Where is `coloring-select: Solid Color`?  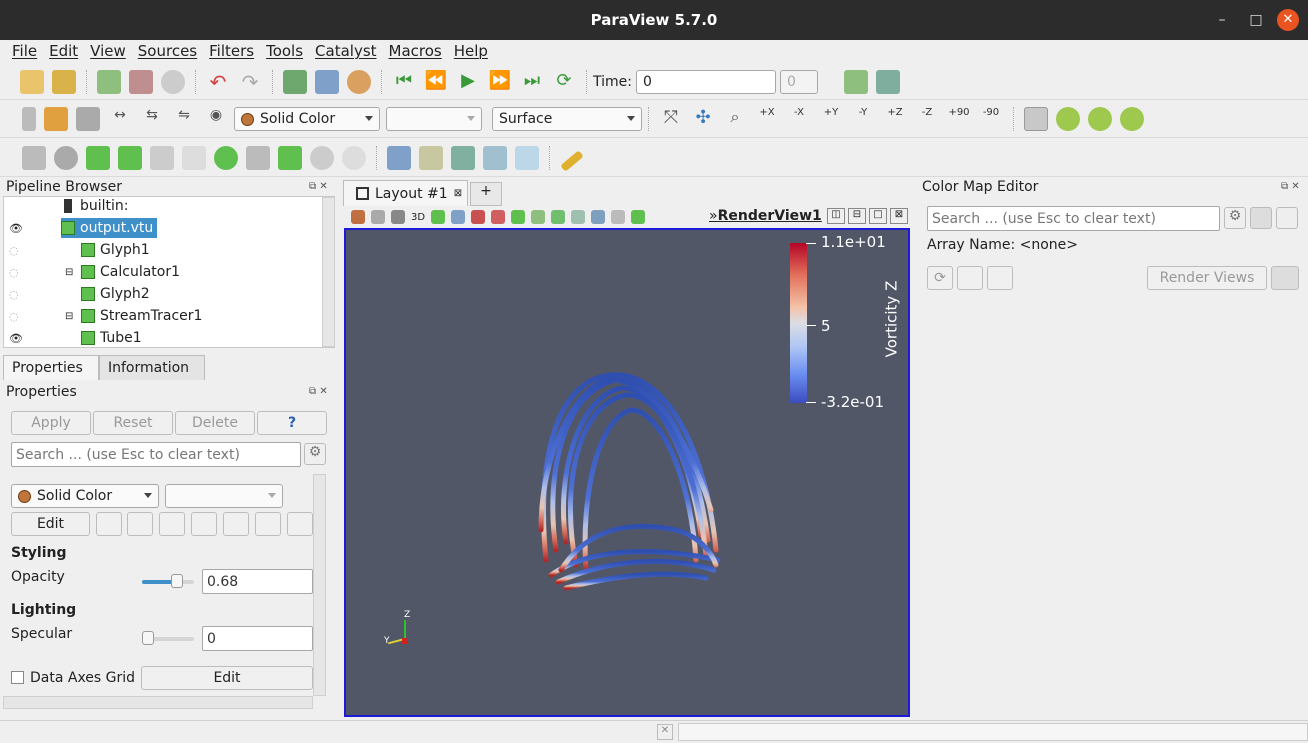
coloring-select: Solid Color is located at coordinates (307, 119).